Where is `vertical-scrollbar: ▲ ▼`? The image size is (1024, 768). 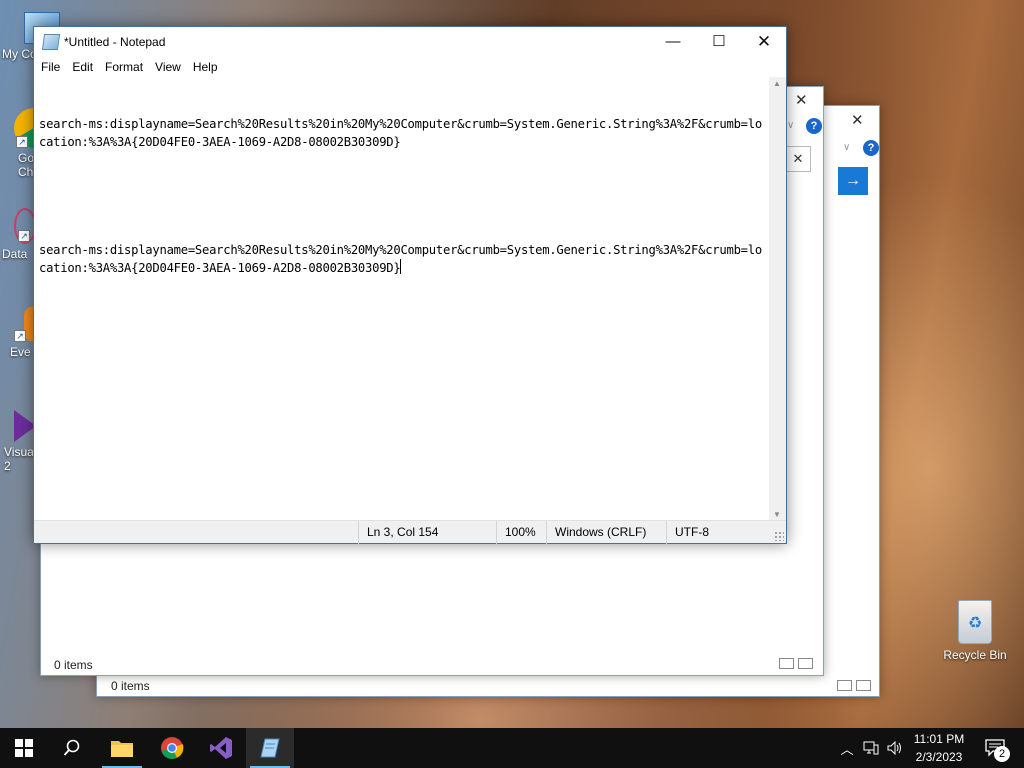
vertical-scrollbar: ▲ ▼ is located at coordinates (777, 299).